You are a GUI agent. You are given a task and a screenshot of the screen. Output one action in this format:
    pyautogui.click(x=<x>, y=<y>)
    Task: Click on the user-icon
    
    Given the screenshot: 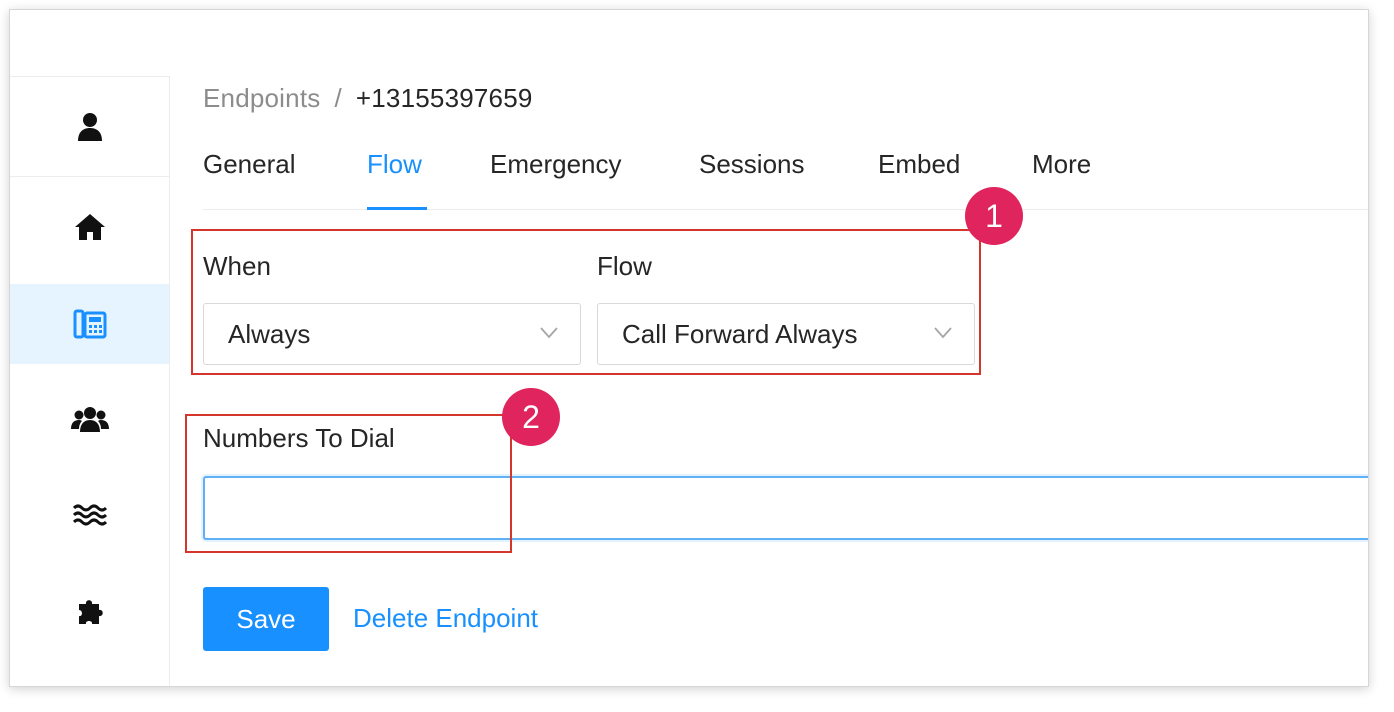 What is the action you would take?
    pyautogui.click(x=90, y=127)
    